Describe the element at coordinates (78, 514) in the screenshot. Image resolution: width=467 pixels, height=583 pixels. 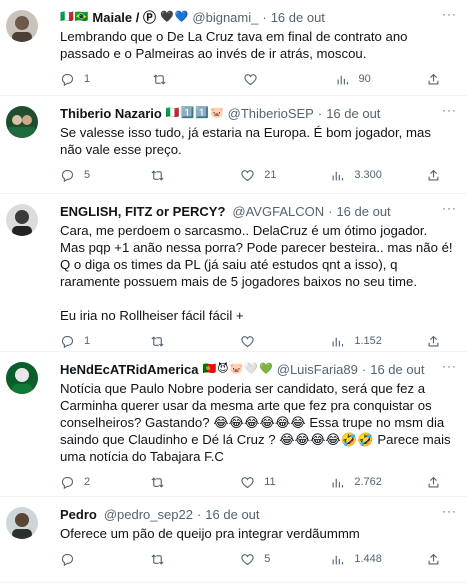
I see `display-name: Pedro` at that location.